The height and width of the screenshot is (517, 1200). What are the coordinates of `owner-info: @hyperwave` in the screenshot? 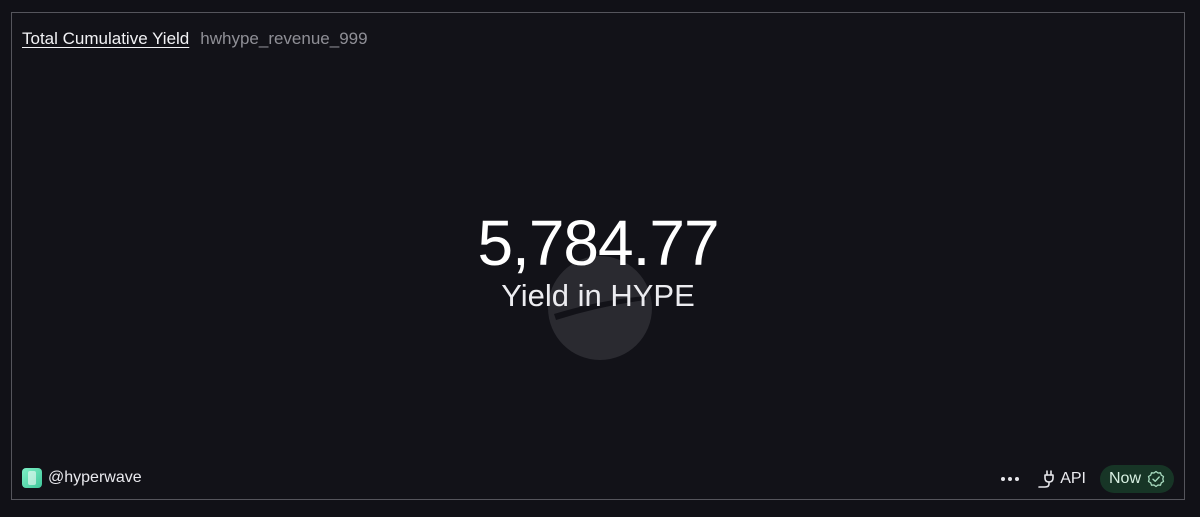 It's located at (82, 478).